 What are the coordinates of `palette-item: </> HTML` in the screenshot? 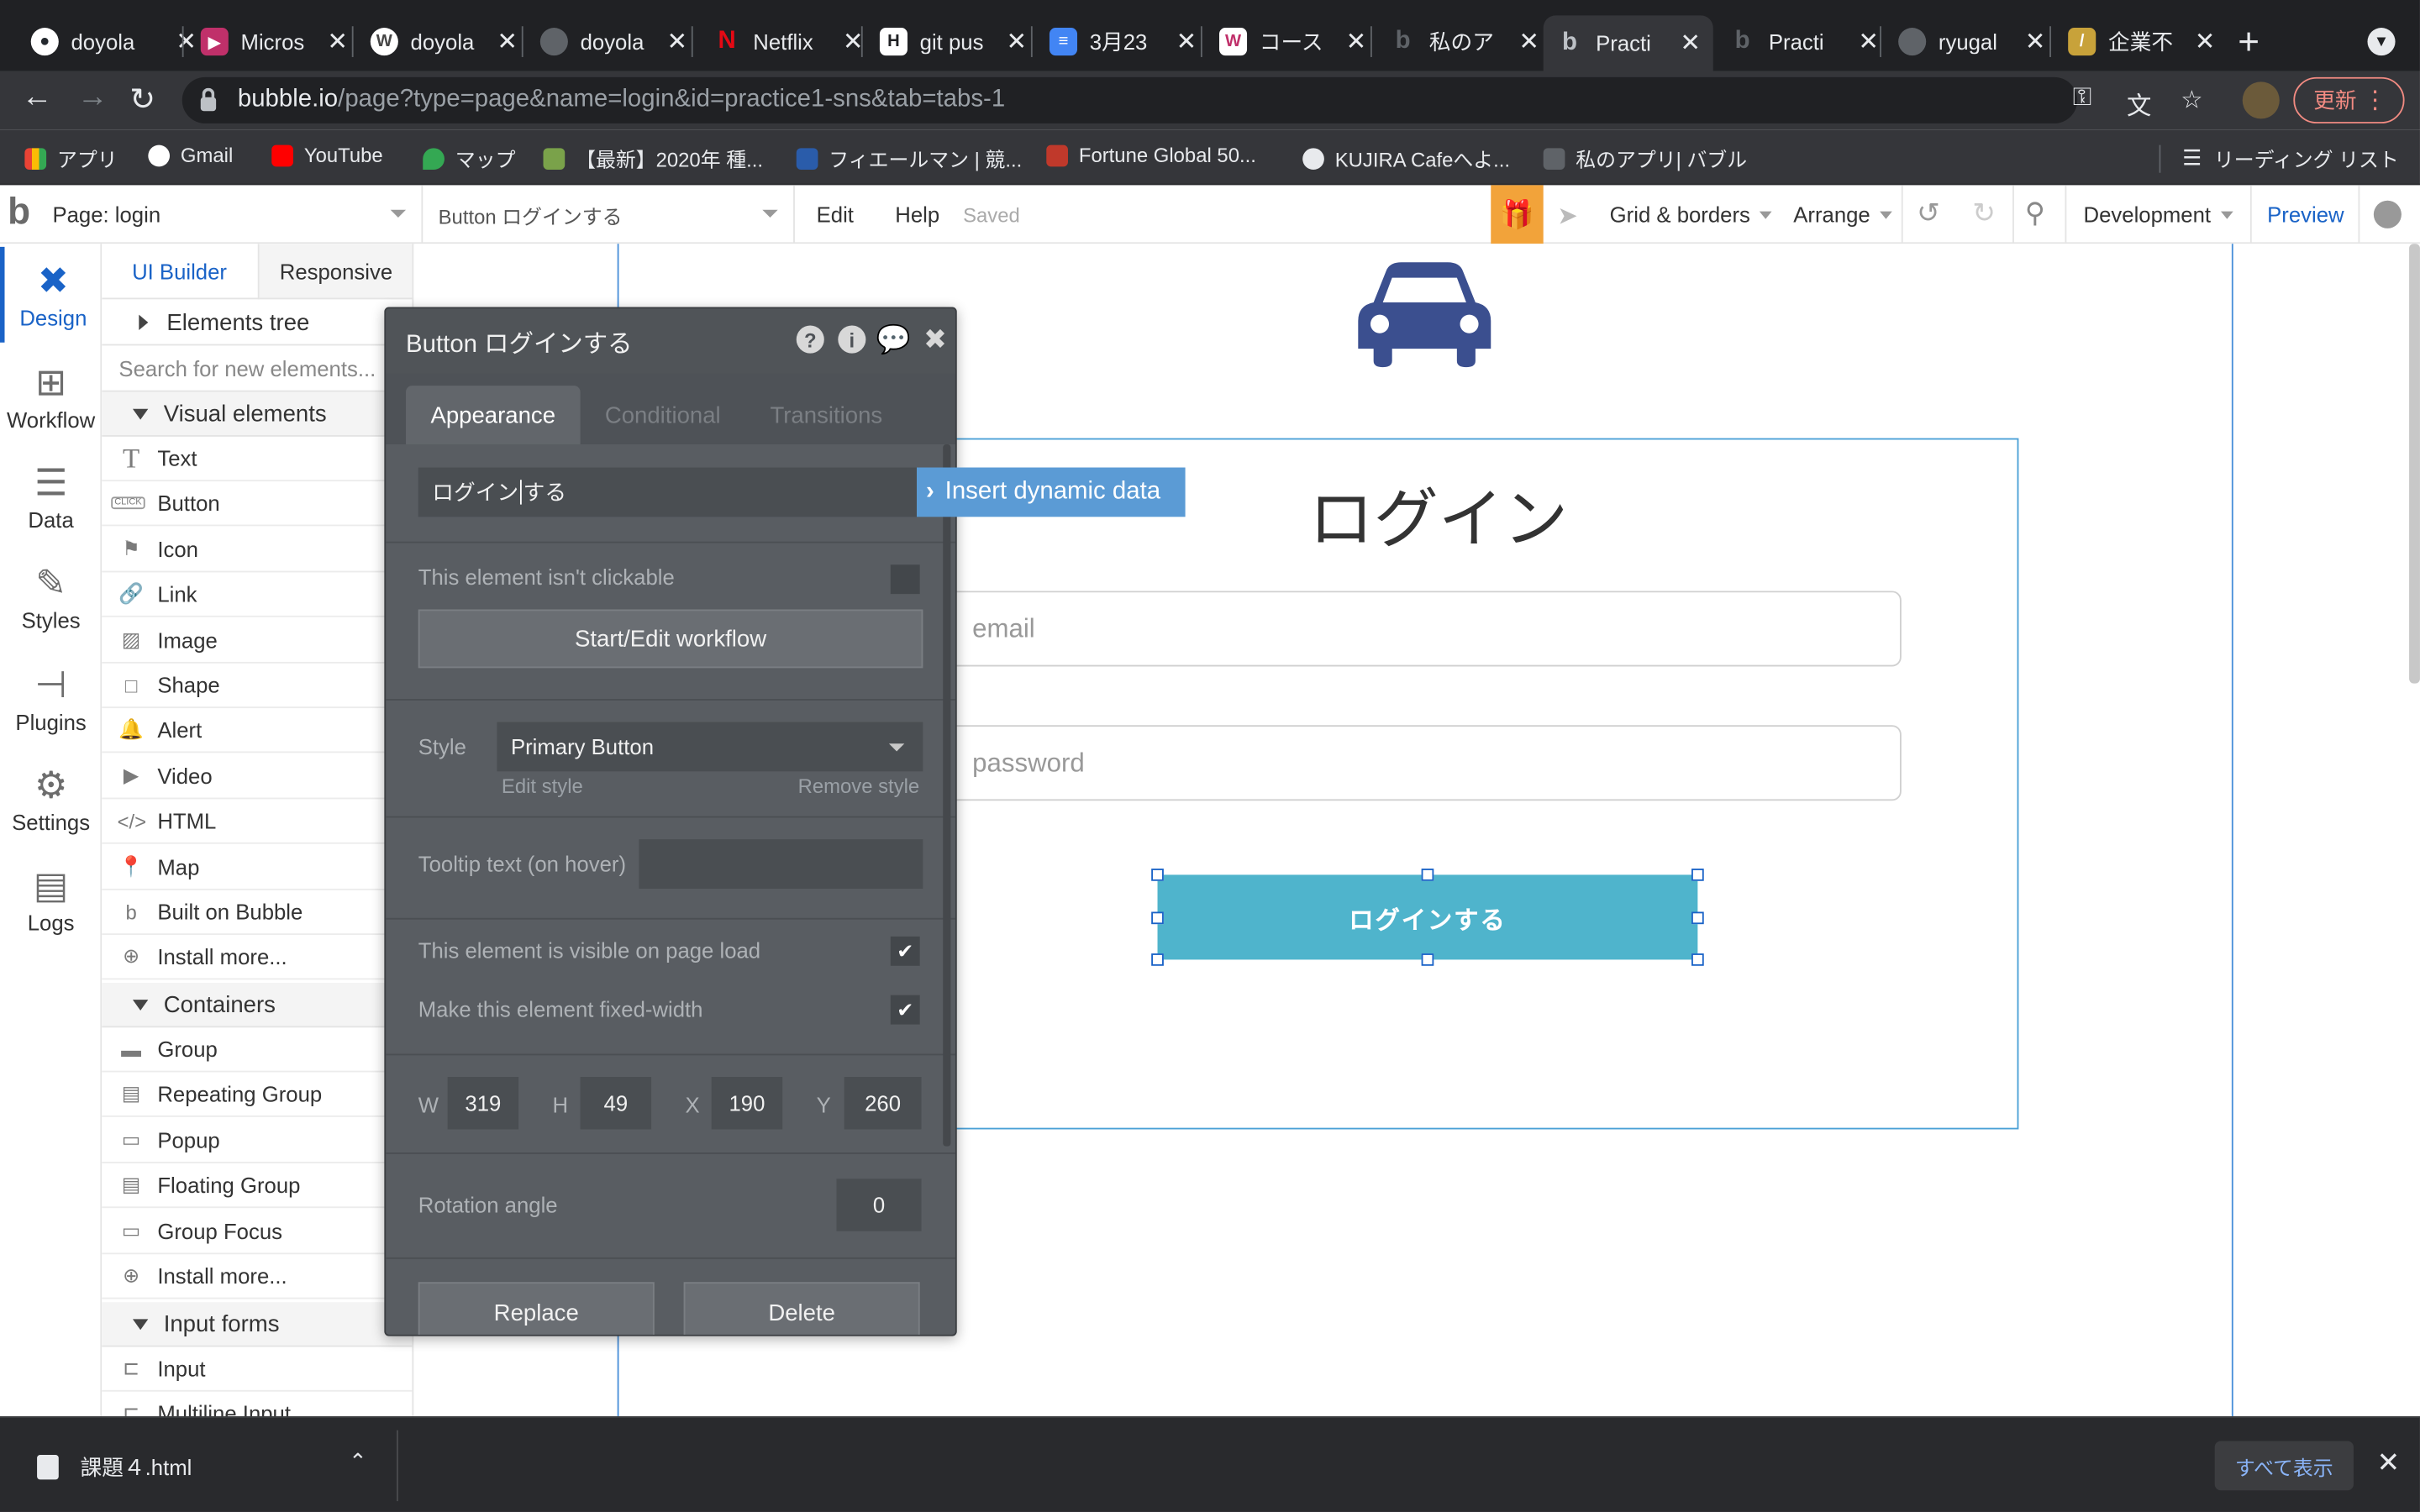 It's located at (257, 822).